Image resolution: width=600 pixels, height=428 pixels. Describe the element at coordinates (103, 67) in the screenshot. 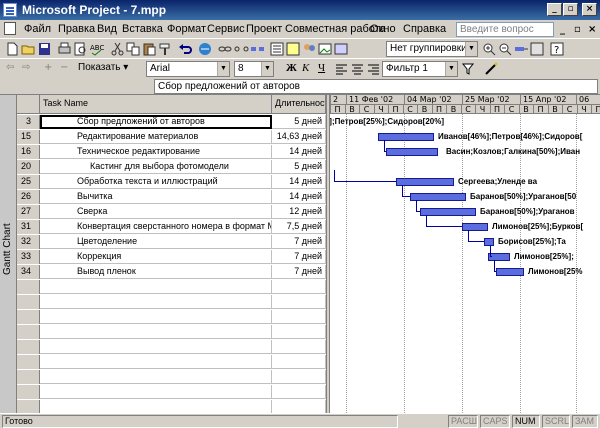

I see `show-outline-button: Показать ▾` at that location.